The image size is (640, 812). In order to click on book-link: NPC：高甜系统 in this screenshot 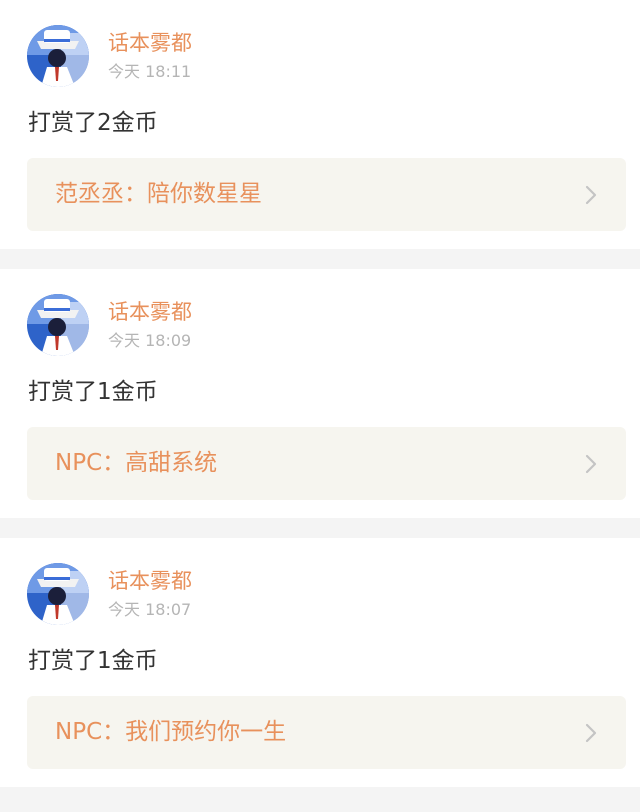, I will do `click(326, 463)`.